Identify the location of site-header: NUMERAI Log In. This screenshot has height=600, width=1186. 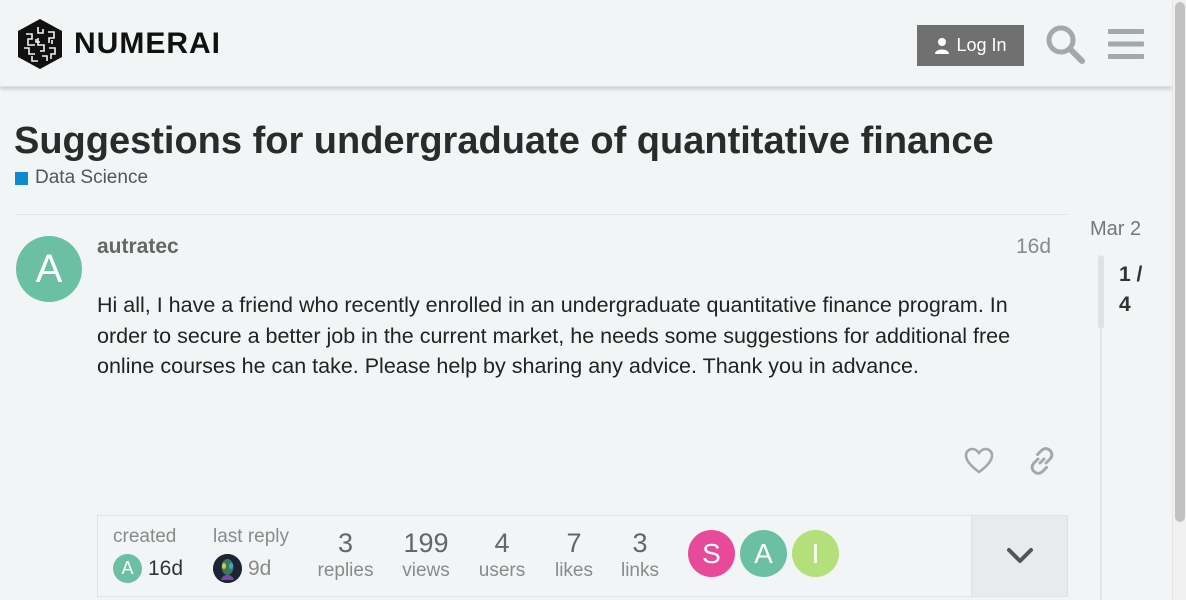
(586, 43).